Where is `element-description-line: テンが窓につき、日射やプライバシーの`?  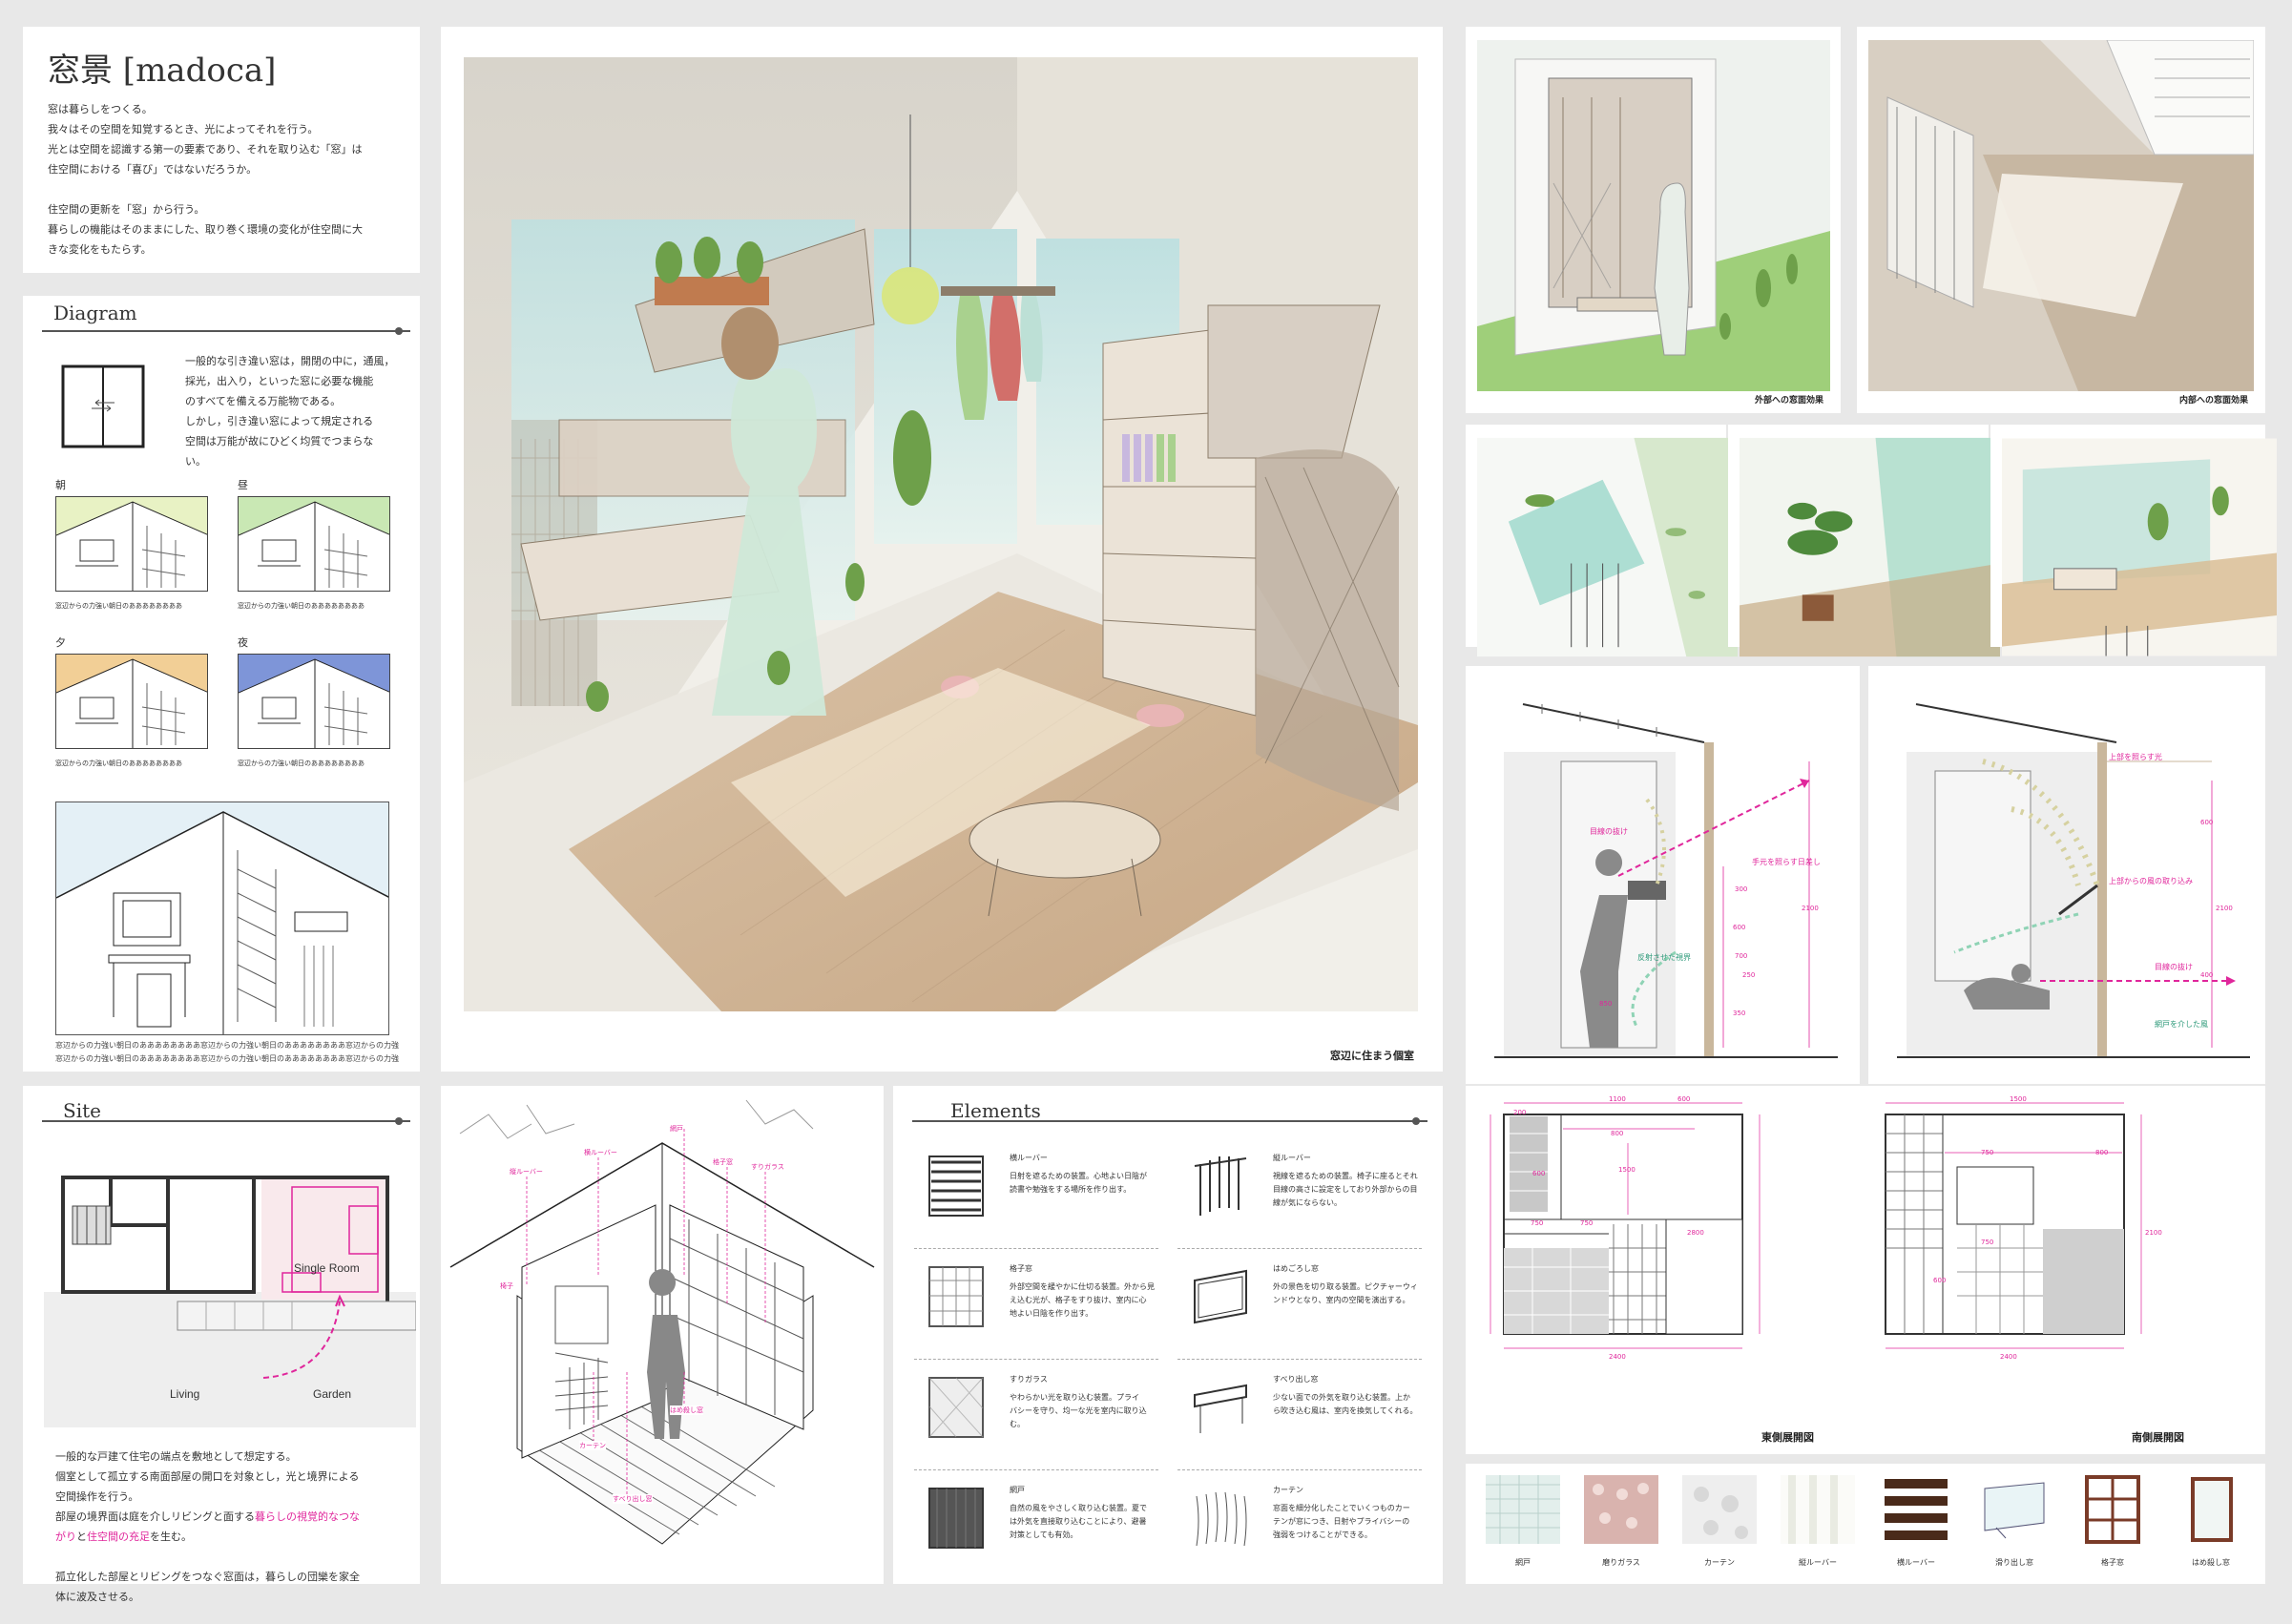
element-description-line: テンが窓につき、日射やプライバシーの is located at coordinates (1342, 1521).